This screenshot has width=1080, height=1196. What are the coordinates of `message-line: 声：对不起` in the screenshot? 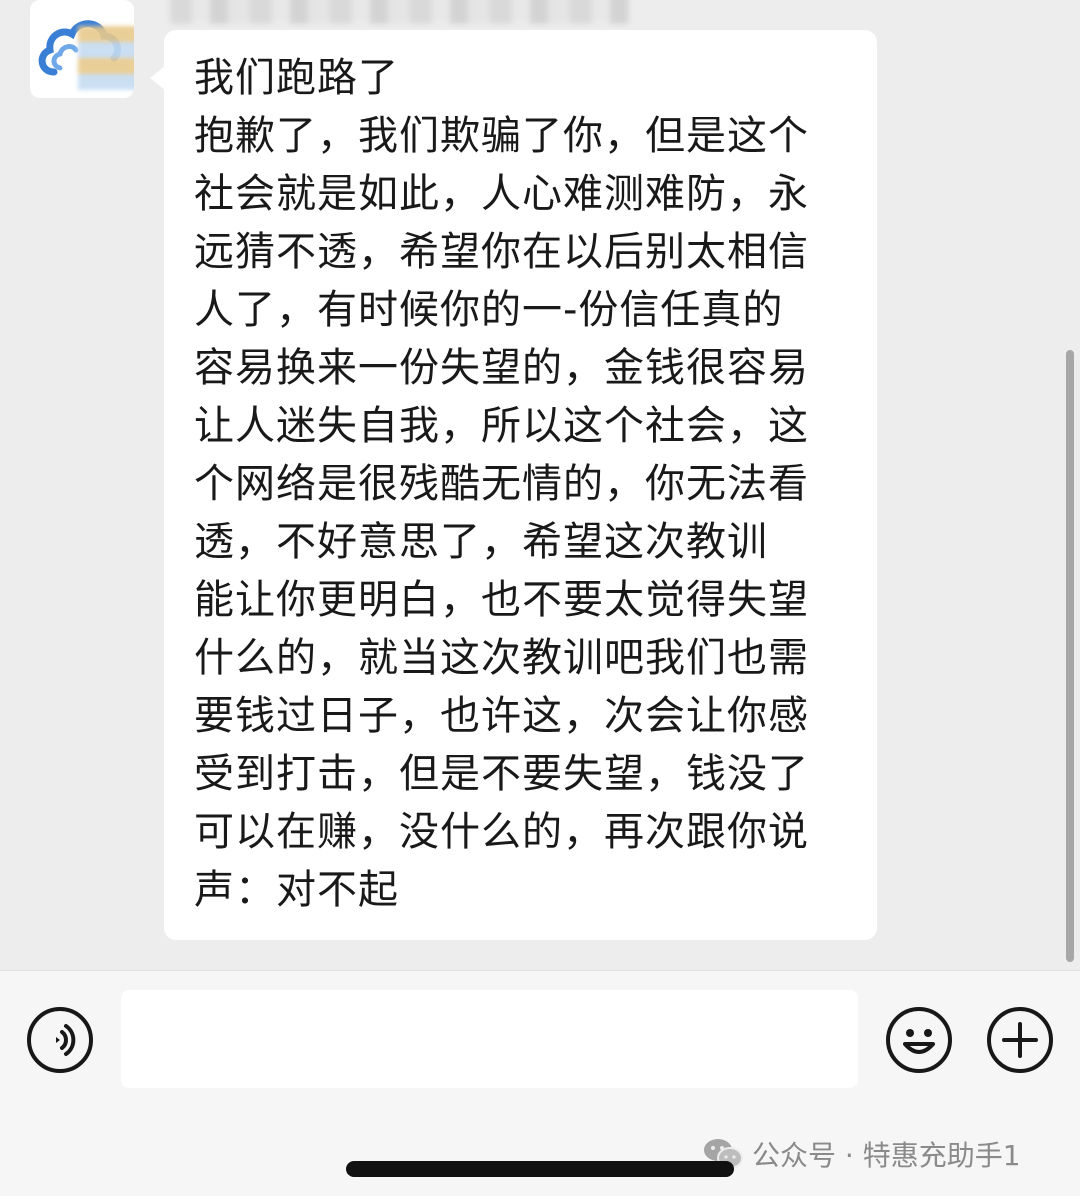 It's located at (296, 890).